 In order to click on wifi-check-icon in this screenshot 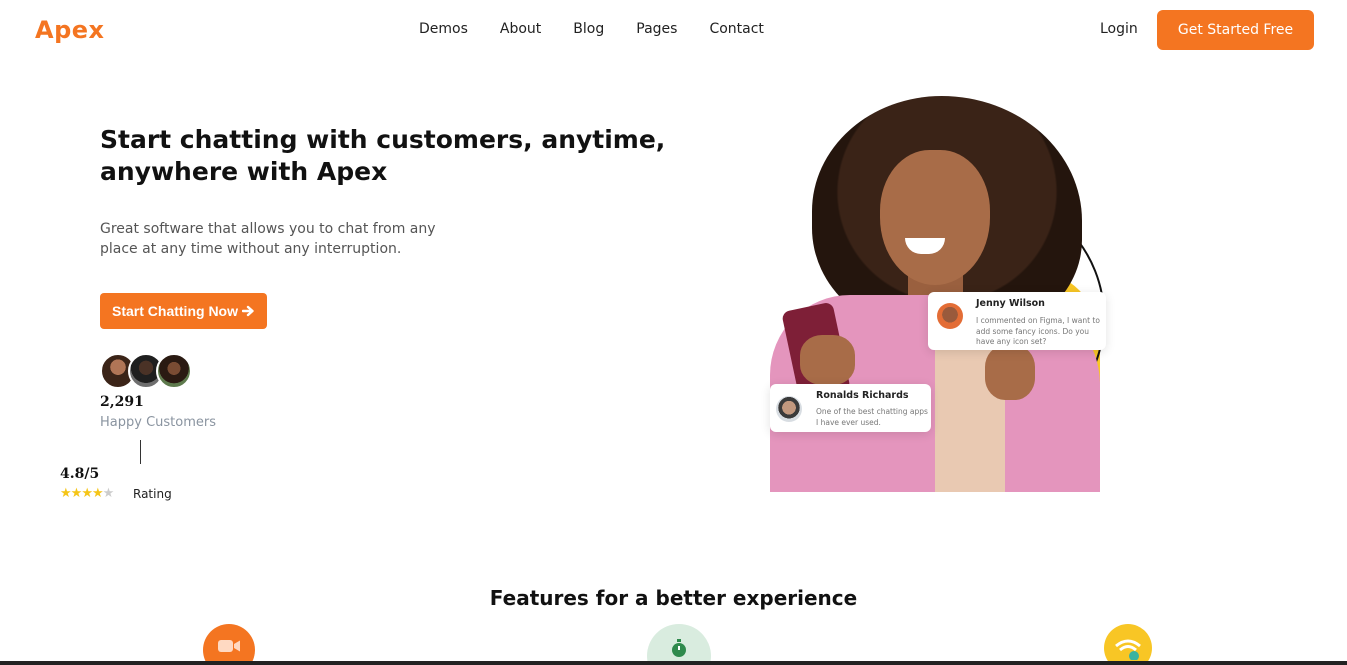, I will do `click(1128, 644)`.